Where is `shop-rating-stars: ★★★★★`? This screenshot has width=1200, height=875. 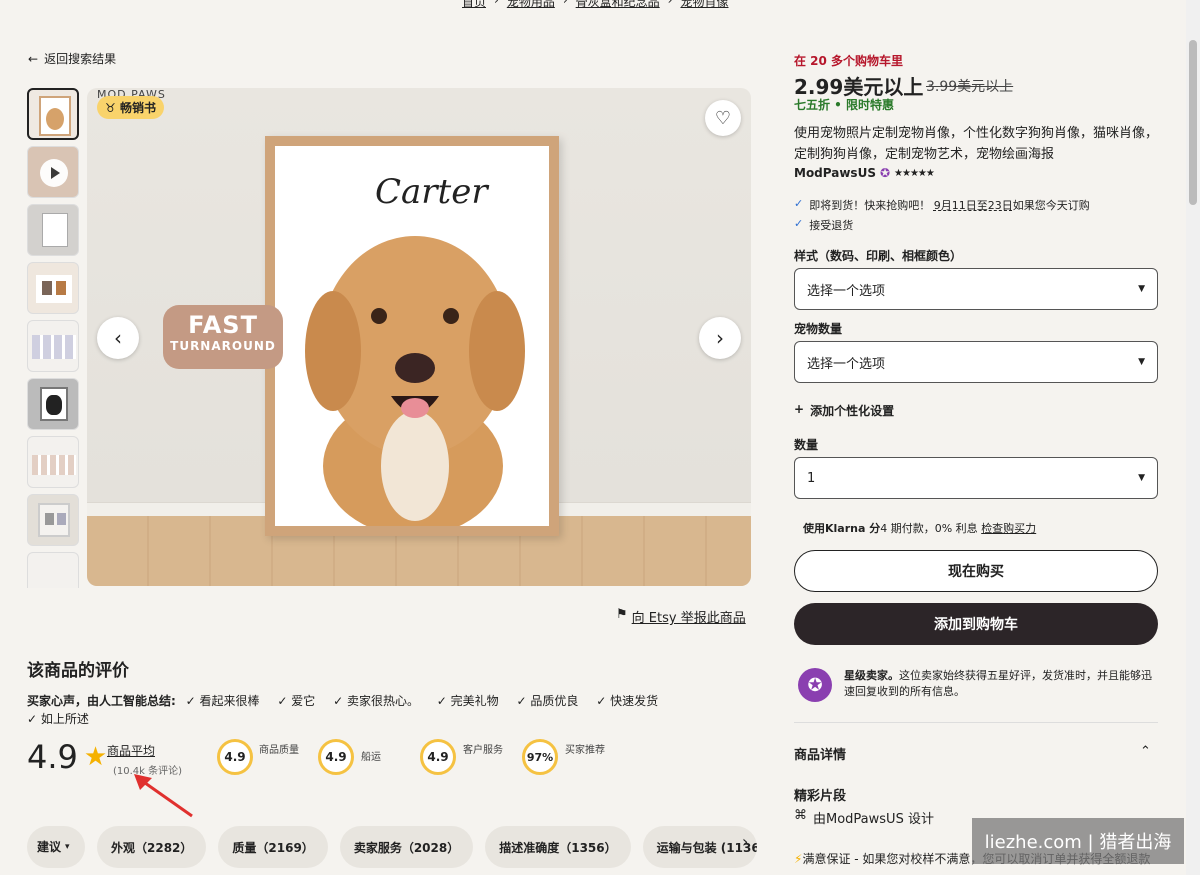 shop-rating-stars: ★★★★★ is located at coordinates (914, 173).